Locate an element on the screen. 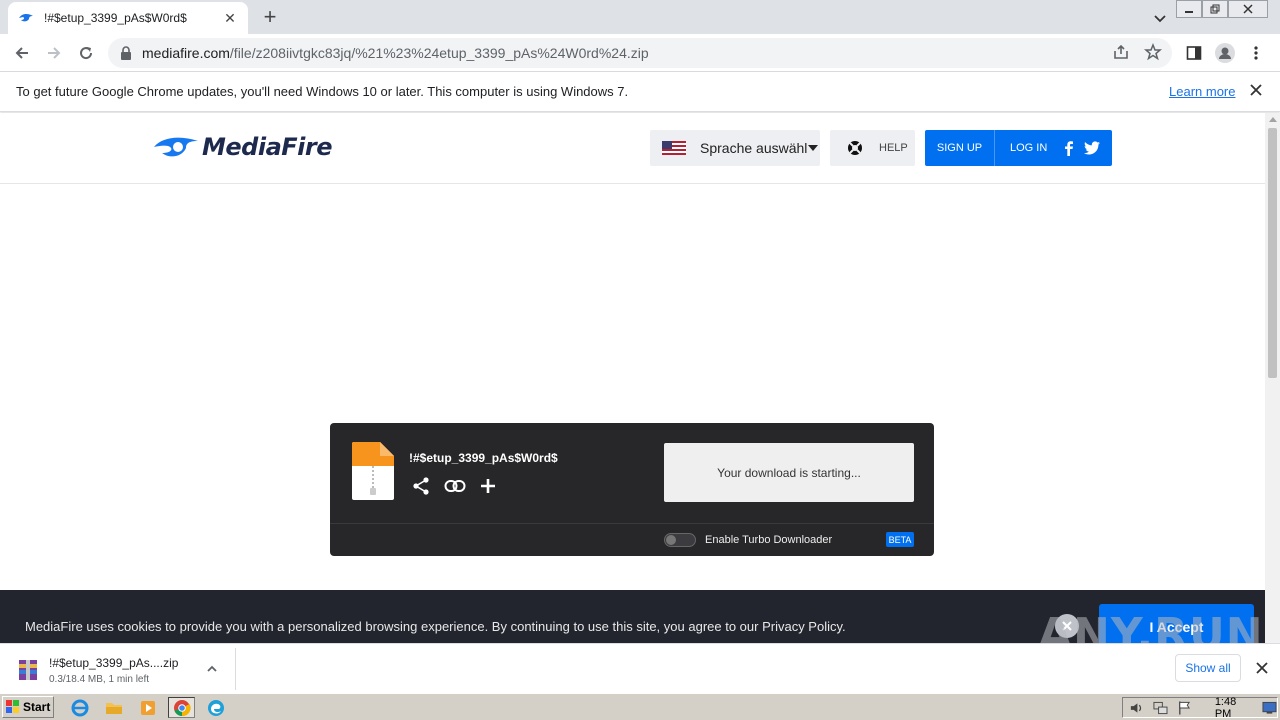  edge-icon is located at coordinates (215, 707).